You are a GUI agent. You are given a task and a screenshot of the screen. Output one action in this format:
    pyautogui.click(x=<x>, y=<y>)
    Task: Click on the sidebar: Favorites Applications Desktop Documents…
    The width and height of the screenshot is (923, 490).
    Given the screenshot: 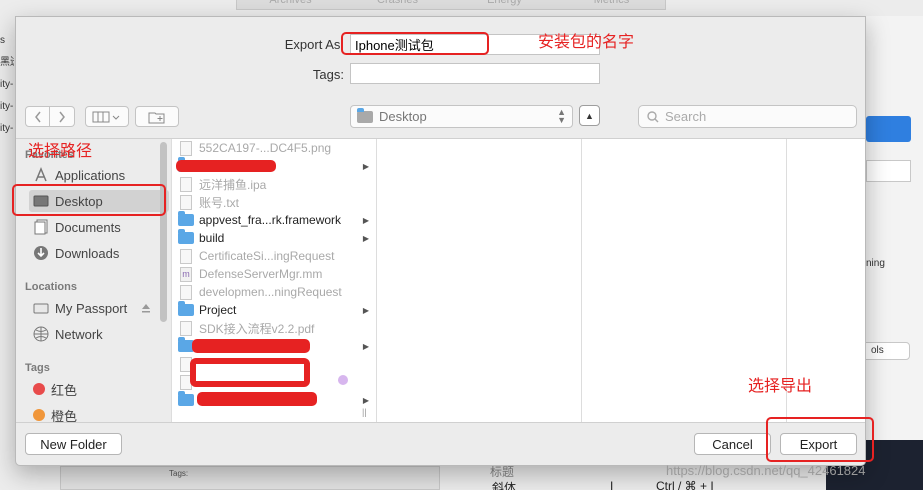 What is the action you would take?
    pyautogui.click(x=93, y=280)
    